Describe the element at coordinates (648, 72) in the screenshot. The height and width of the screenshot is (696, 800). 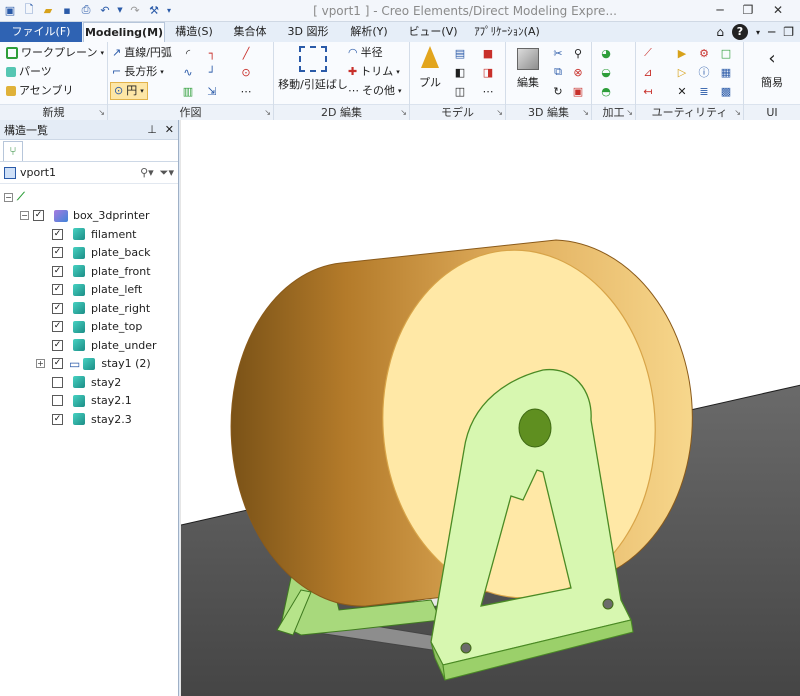
I see `dimension-icon: ⊿` at that location.